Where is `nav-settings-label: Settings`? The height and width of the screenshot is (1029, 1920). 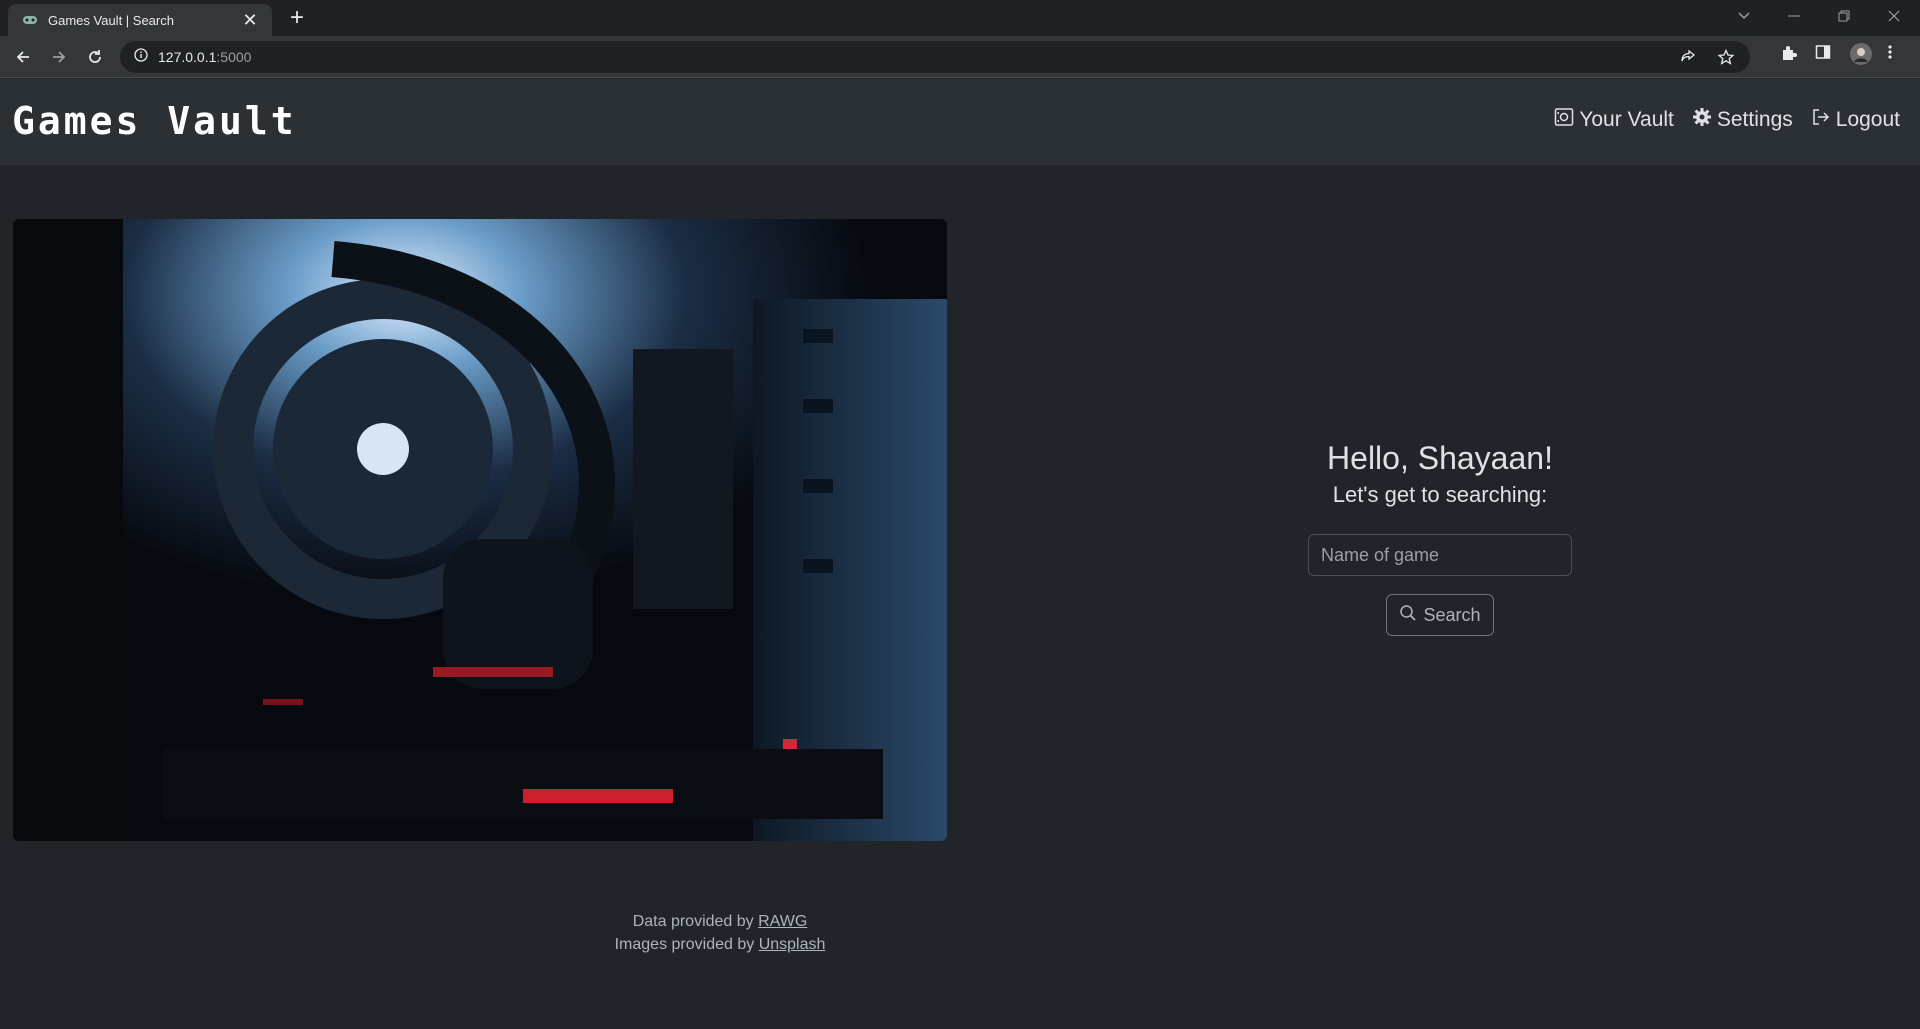 nav-settings-label: Settings is located at coordinates (1754, 119).